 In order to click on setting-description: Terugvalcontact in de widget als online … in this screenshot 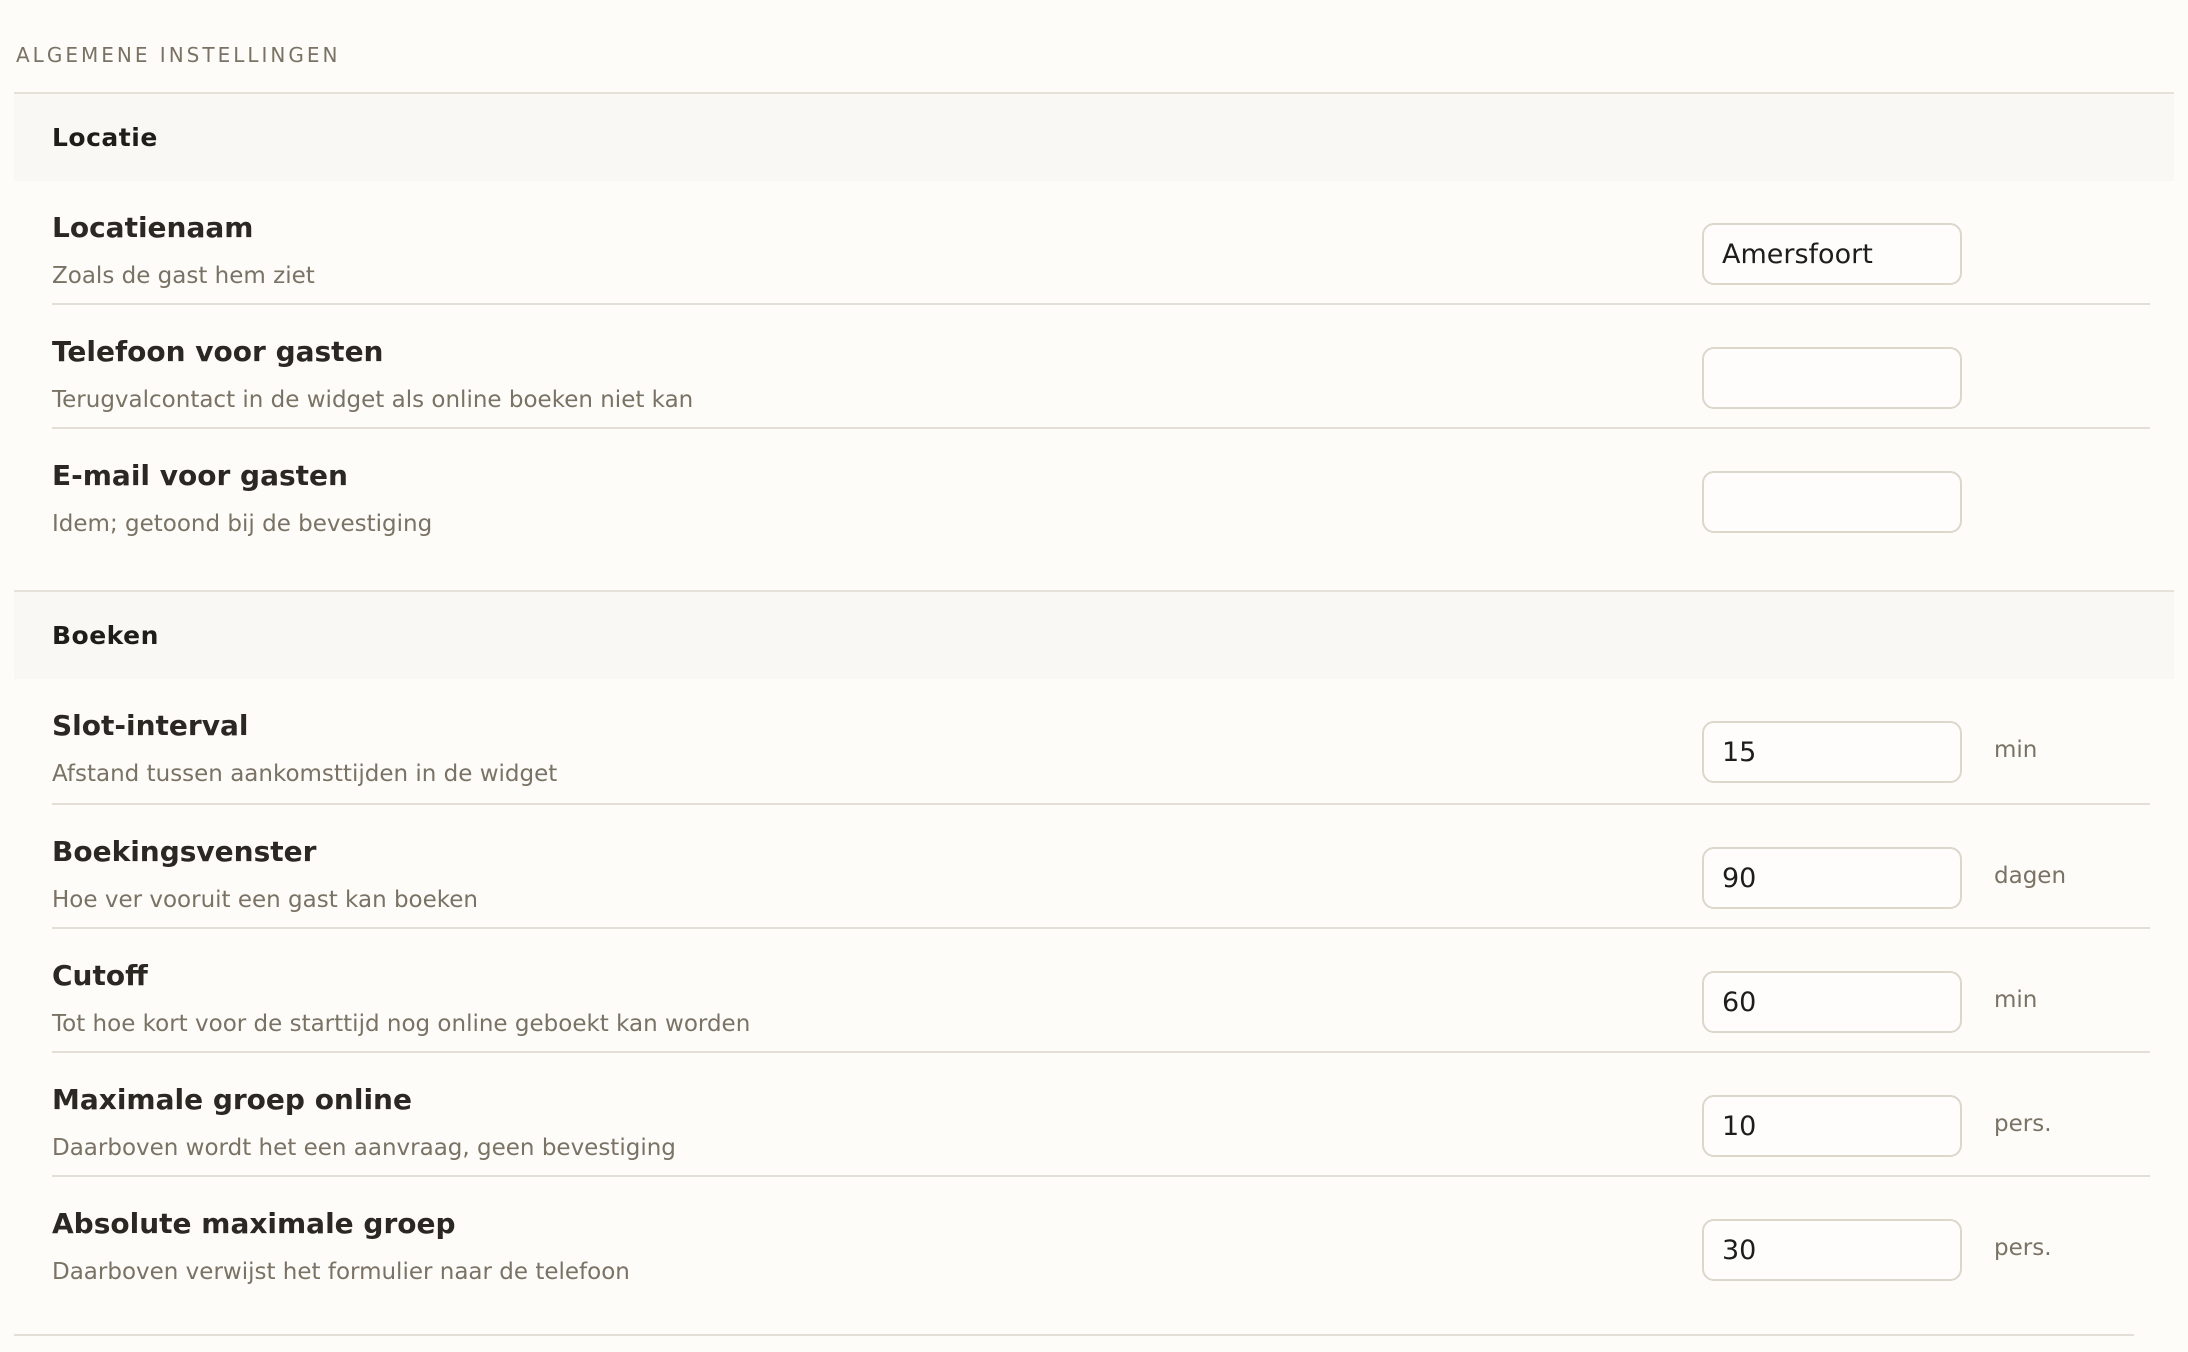, I will do `click(373, 400)`.